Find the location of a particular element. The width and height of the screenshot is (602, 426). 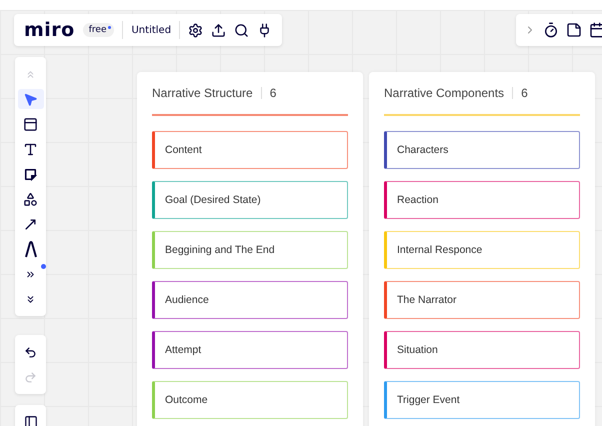

card-text: Beggining and The End is located at coordinates (220, 250).